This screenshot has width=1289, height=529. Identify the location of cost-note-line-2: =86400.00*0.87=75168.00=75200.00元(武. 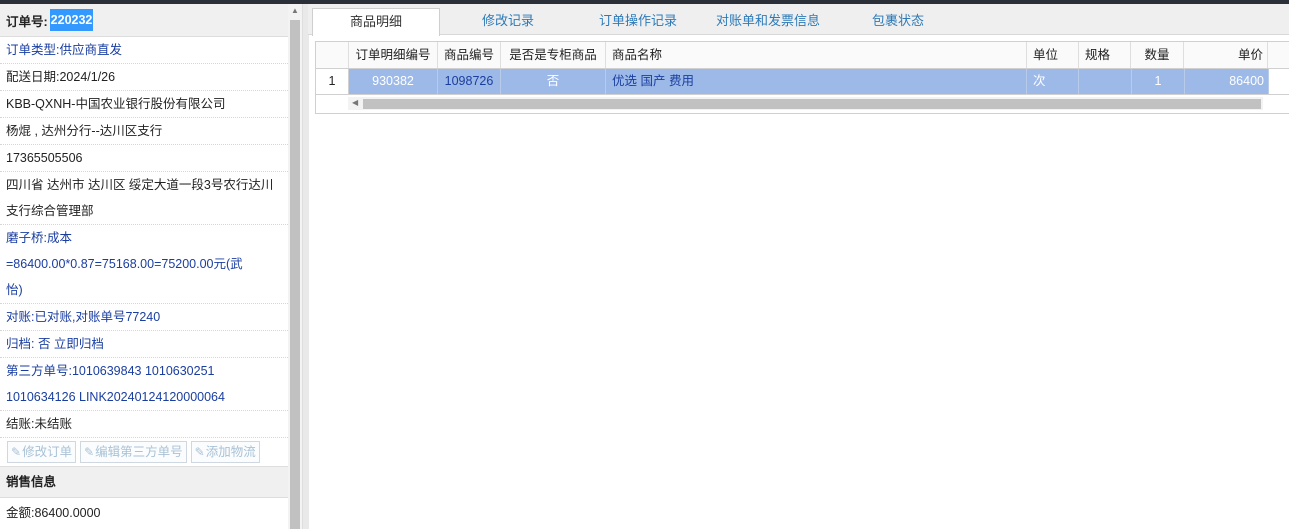
(124, 264).